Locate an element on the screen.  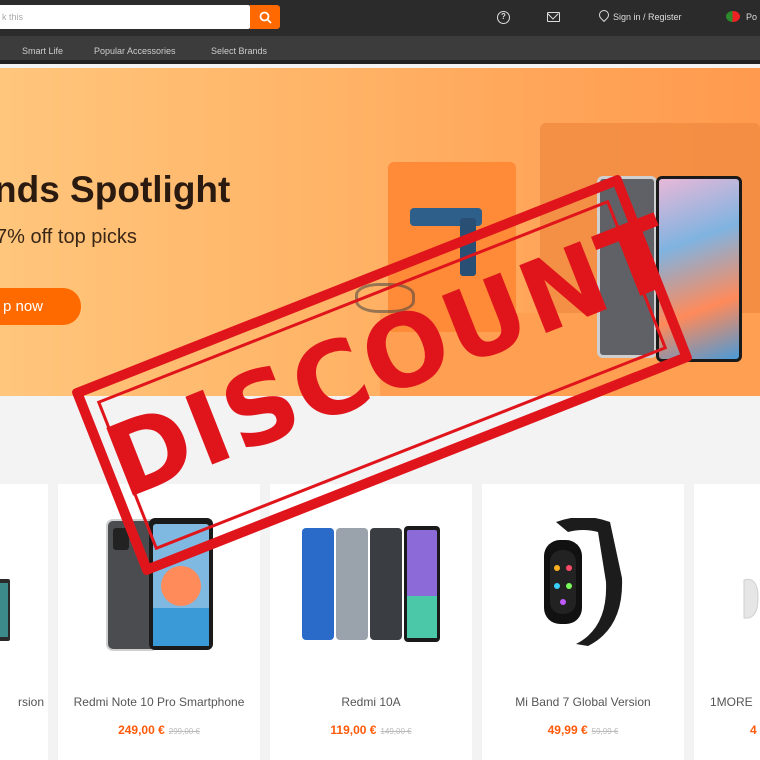
tablet-image is located at coordinates (5, 610).